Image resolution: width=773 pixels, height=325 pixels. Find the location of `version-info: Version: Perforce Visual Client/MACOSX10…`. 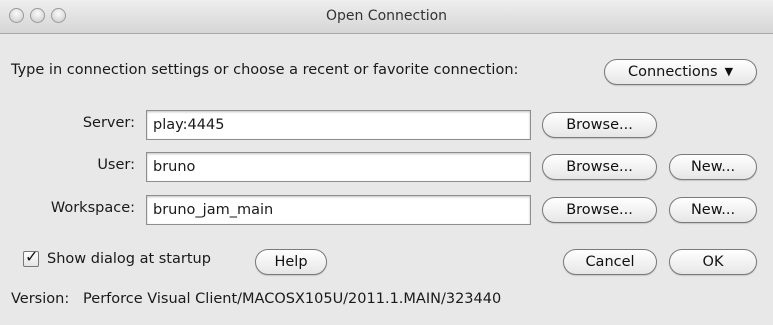

version-info: Version: Perforce Visual Client/MACOSX10… is located at coordinates (256, 299).